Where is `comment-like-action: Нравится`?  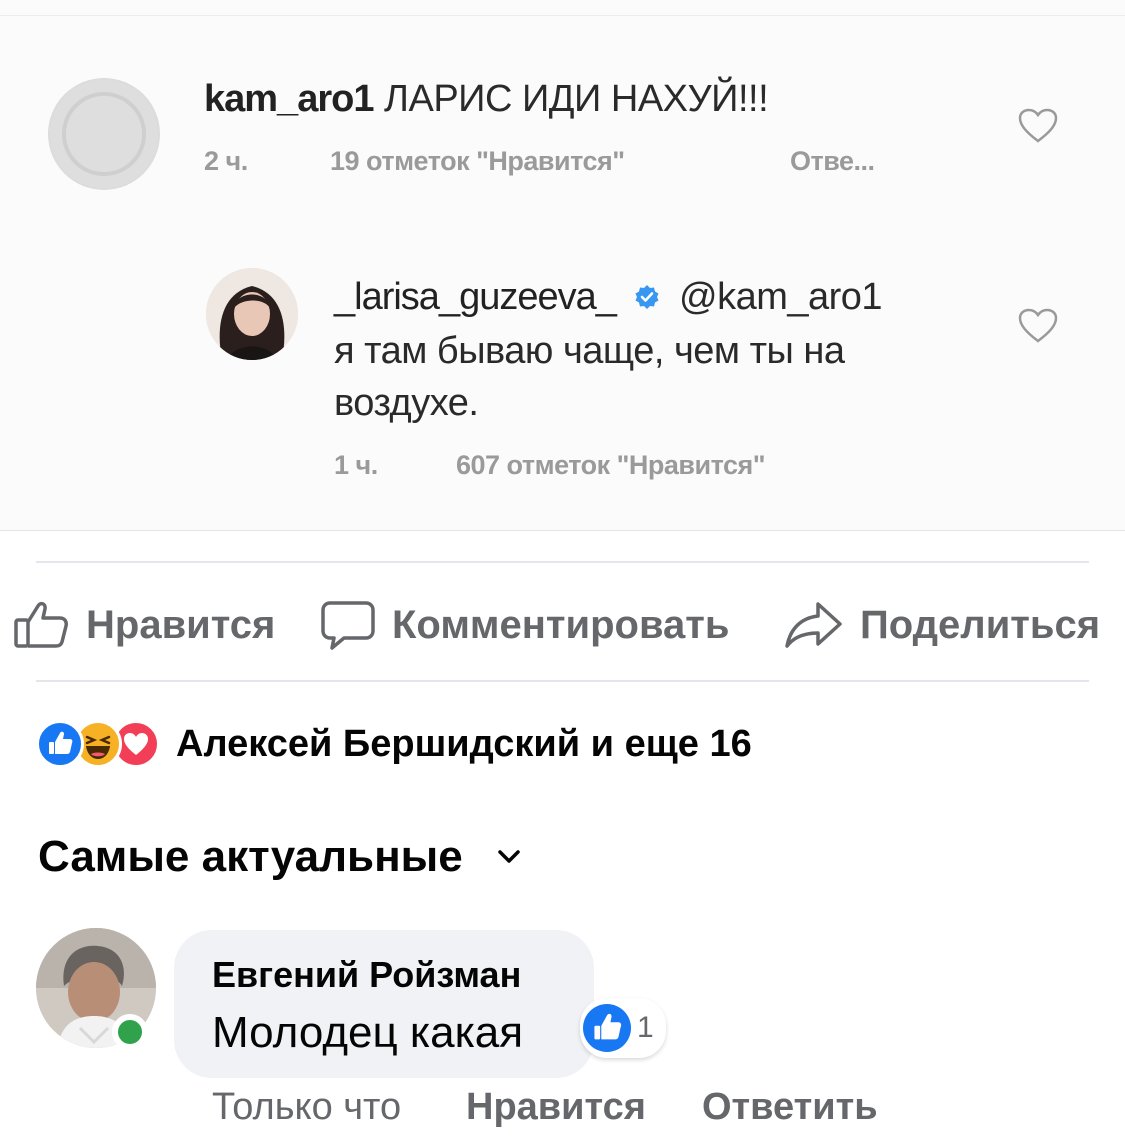
comment-like-action: Нравится is located at coordinates (556, 1107).